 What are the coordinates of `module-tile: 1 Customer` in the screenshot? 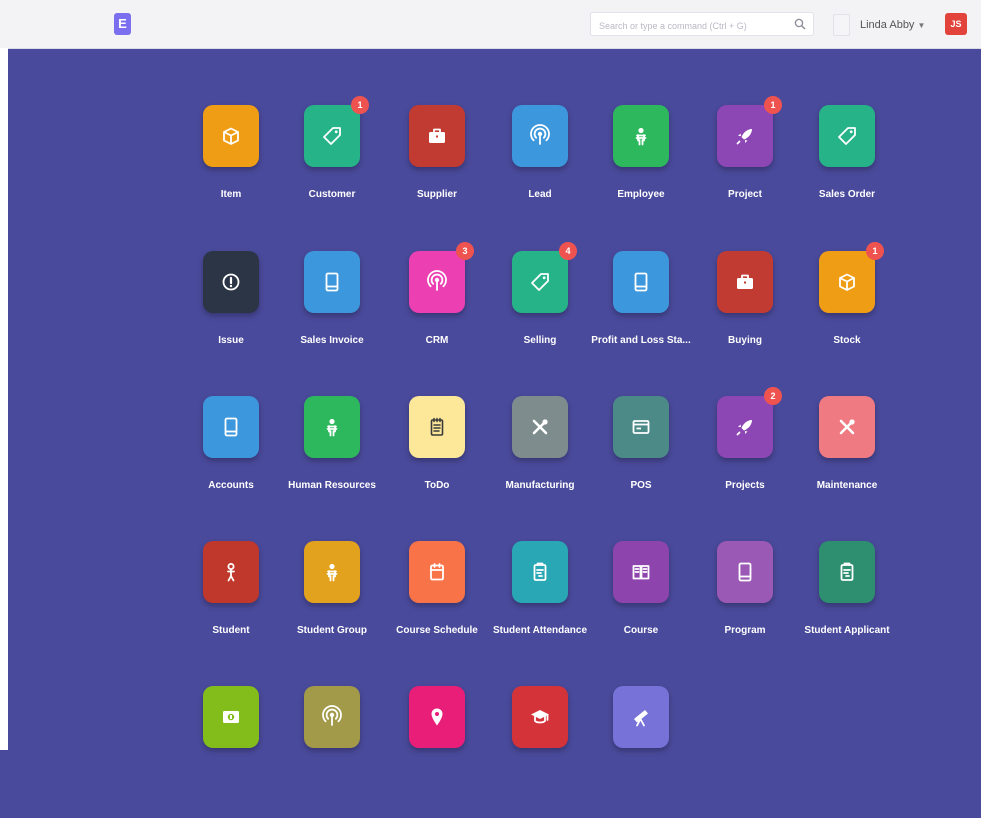 It's located at (331, 166).